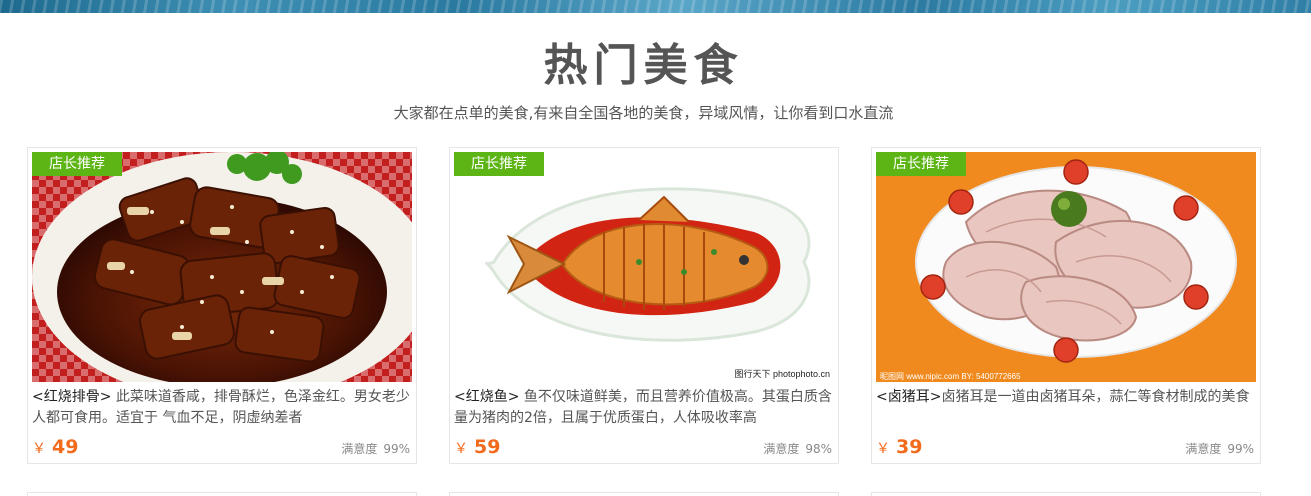 The width and height of the screenshot is (1311, 496). What do you see at coordinates (71, 397) in the screenshot?
I see `dish-name-link: <红烧排骨>` at bounding box center [71, 397].